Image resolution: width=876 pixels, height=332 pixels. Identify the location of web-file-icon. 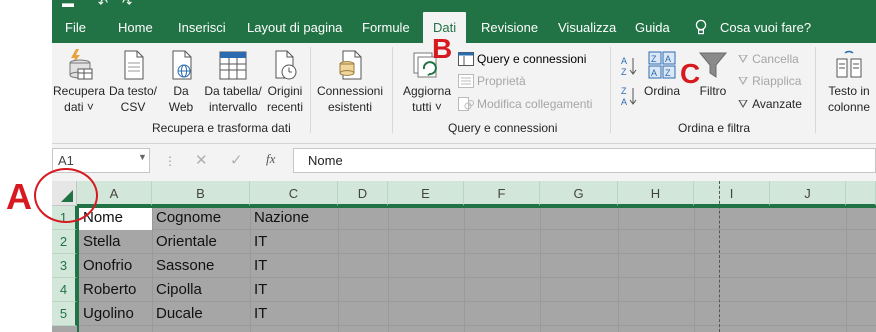
(182, 65).